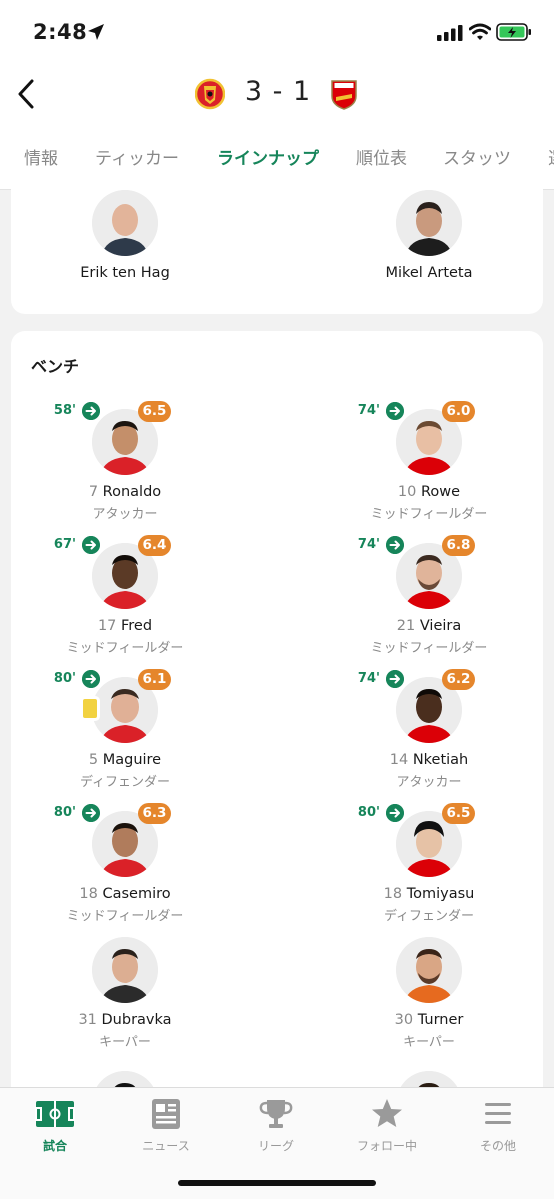  I want to click on bench-player-home: 80' 6.1 5 Maguire ディフェンダー, so click(125, 729).